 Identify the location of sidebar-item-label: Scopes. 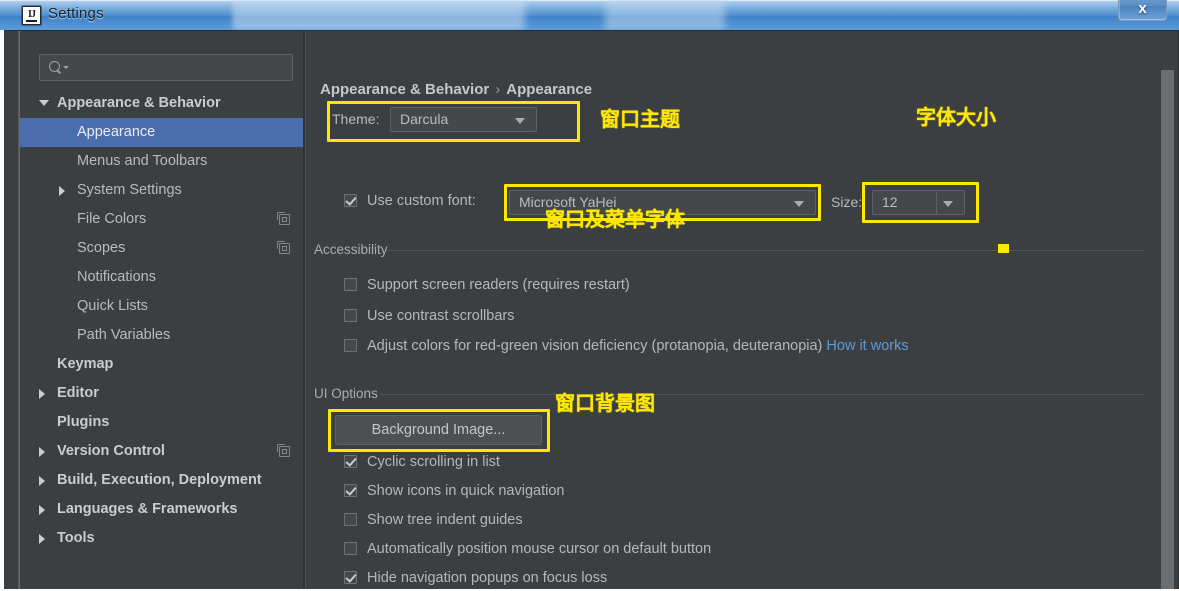
(101, 248).